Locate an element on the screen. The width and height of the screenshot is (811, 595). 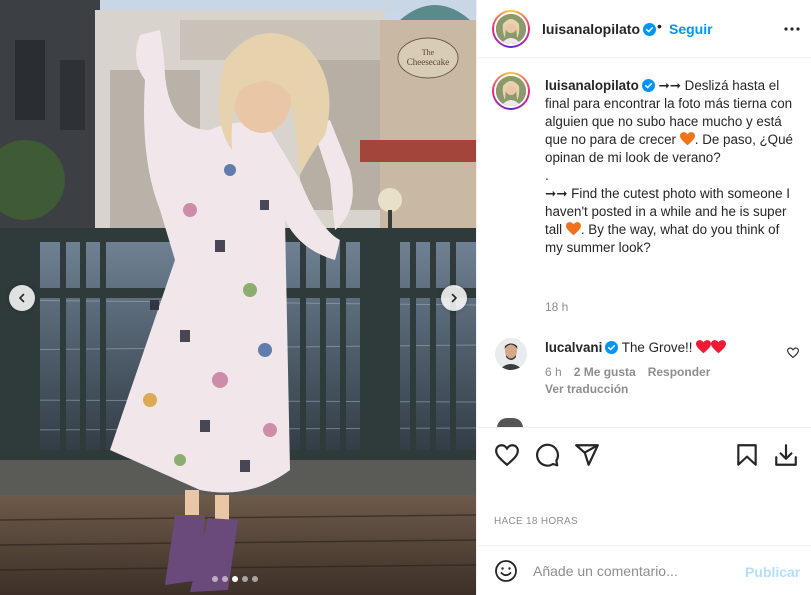
chevron-left-icon is located at coordinates (22, 298).